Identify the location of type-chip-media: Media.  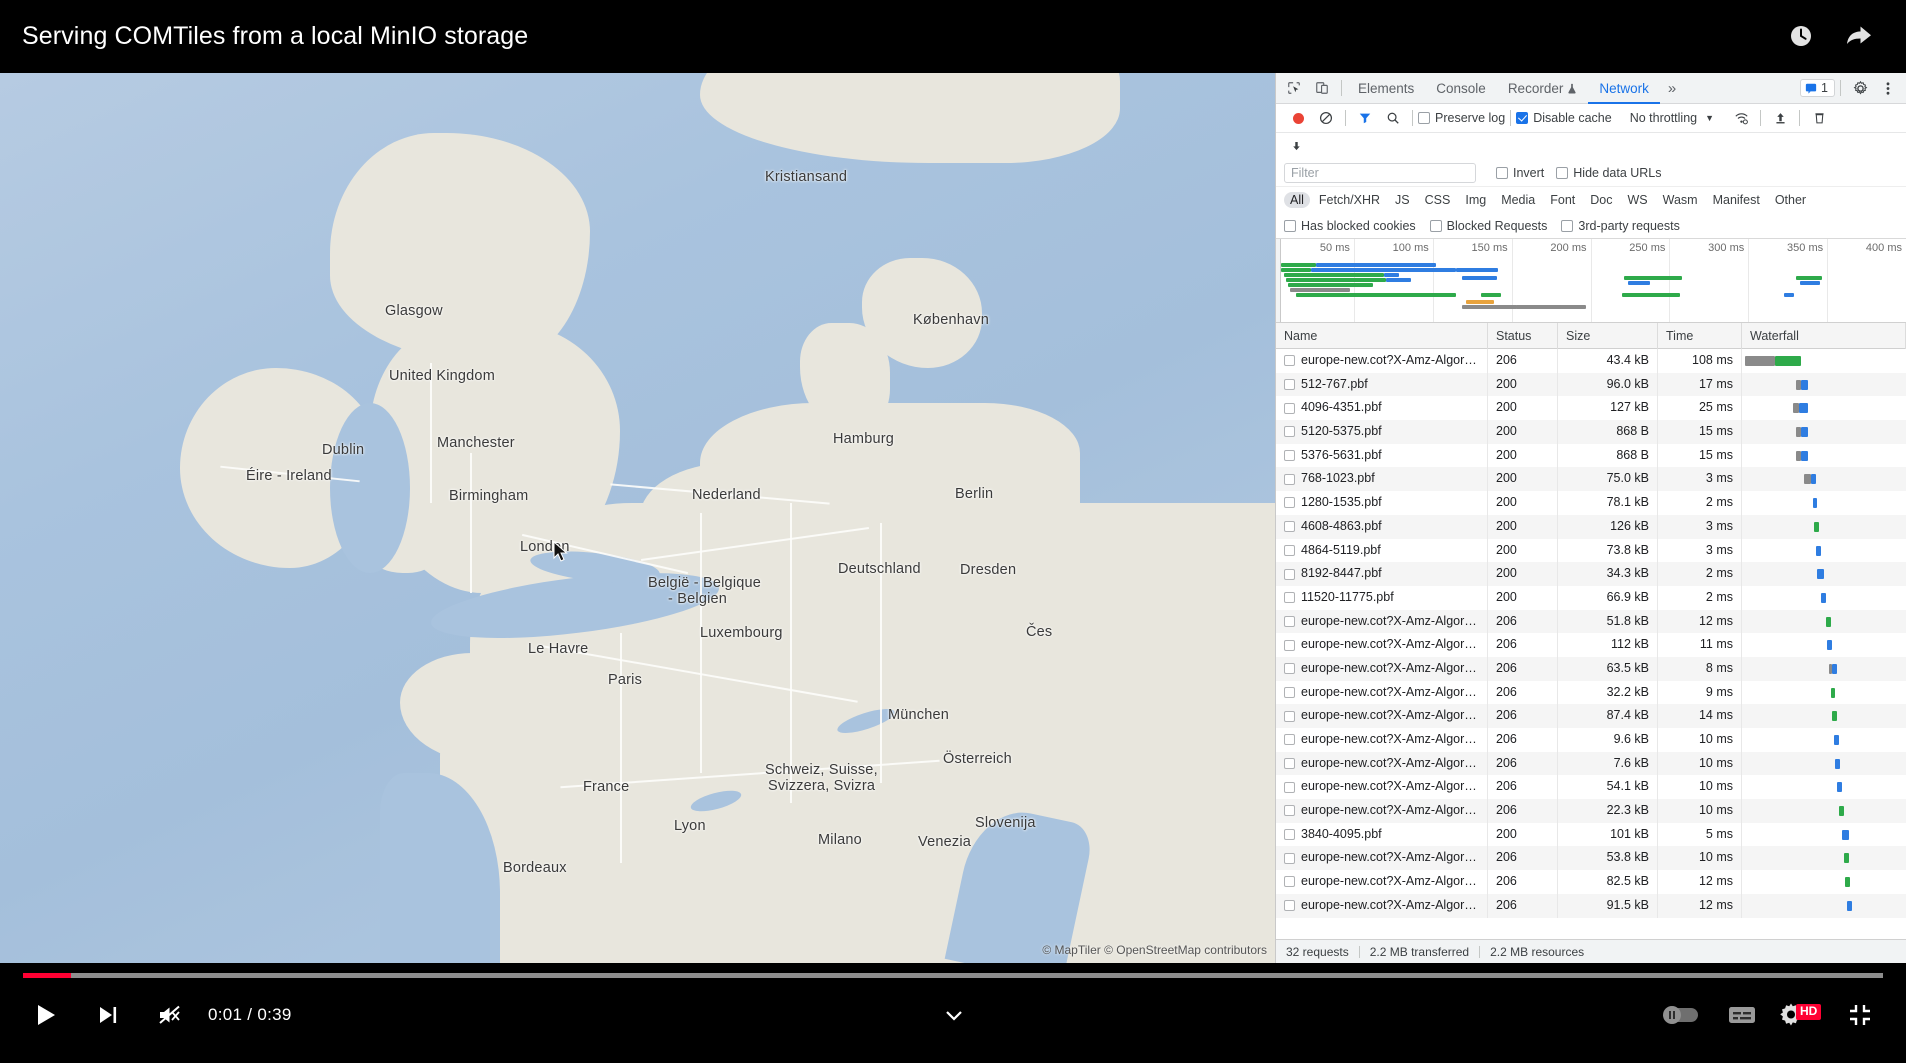
(1518, 200).